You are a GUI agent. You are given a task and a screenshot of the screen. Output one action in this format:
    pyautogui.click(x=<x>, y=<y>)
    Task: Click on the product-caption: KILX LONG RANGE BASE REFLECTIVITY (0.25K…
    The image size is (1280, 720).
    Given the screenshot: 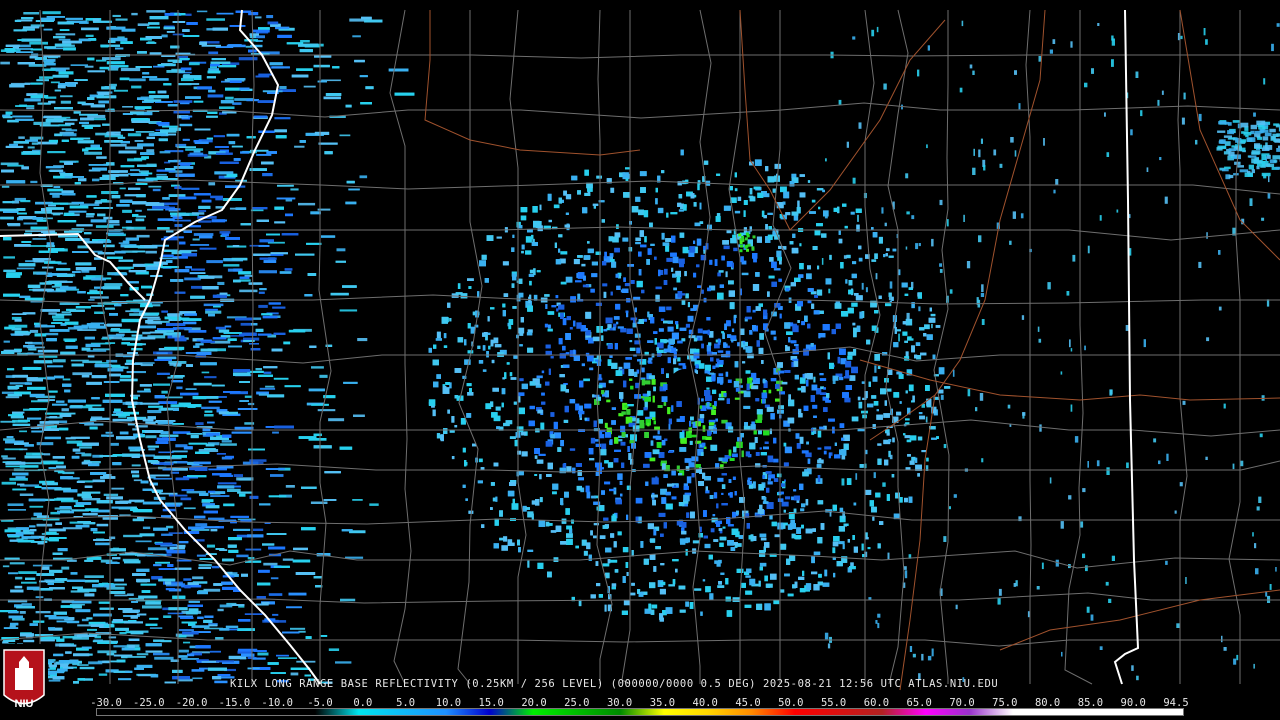 What is the action you would take?
    pyautogui.click(x=614, y=684)
    